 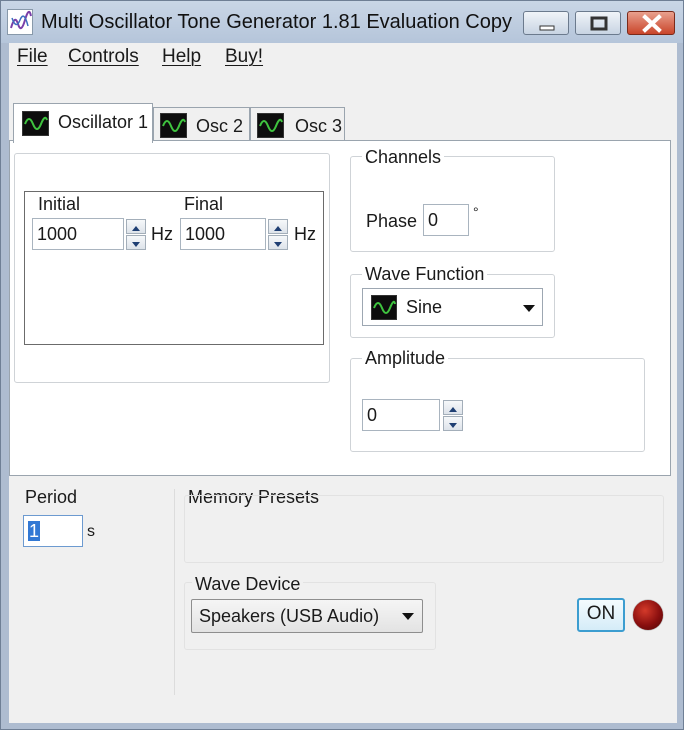 What do you see at coordinates (78, 234) in the screenshot?
I see `initial-frequency-input: 1000` at bounding box center [78, 234].